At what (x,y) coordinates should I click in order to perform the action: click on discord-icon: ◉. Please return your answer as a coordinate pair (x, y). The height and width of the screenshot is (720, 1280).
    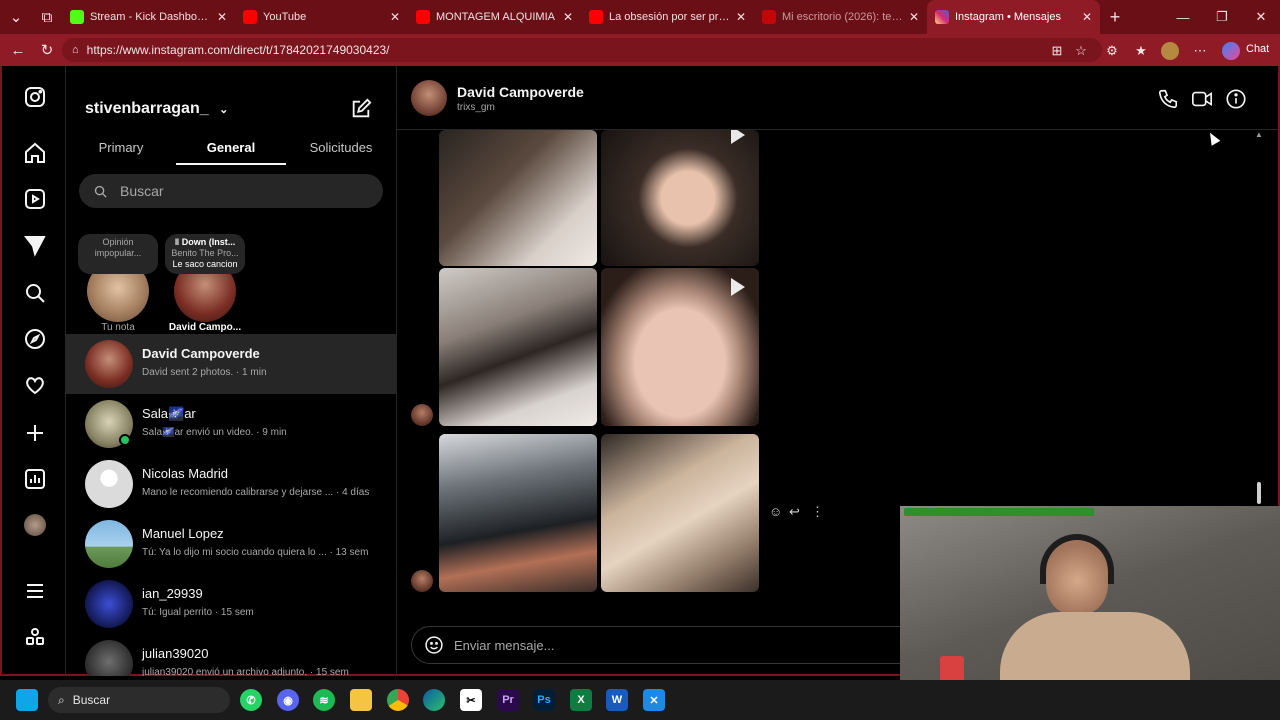
    Looking at the image, I should click on (288, 700).